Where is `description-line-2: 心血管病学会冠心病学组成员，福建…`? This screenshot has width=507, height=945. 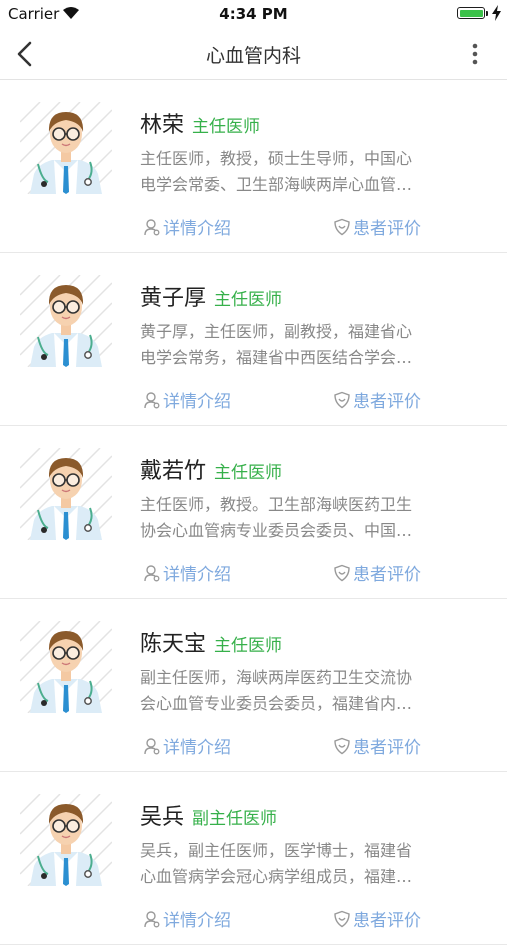
description-line-2: 心血管病学会冠心病学组成员，福建… is located at coordinates (276, 876).